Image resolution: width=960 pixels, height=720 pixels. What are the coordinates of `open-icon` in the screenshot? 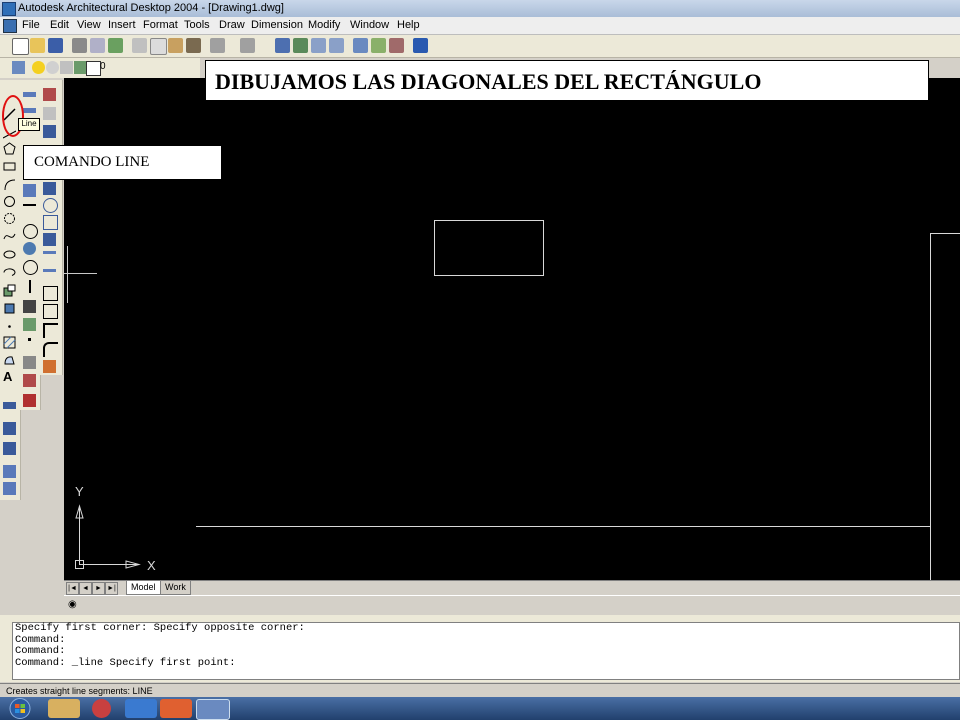 It's located at (37, 45).